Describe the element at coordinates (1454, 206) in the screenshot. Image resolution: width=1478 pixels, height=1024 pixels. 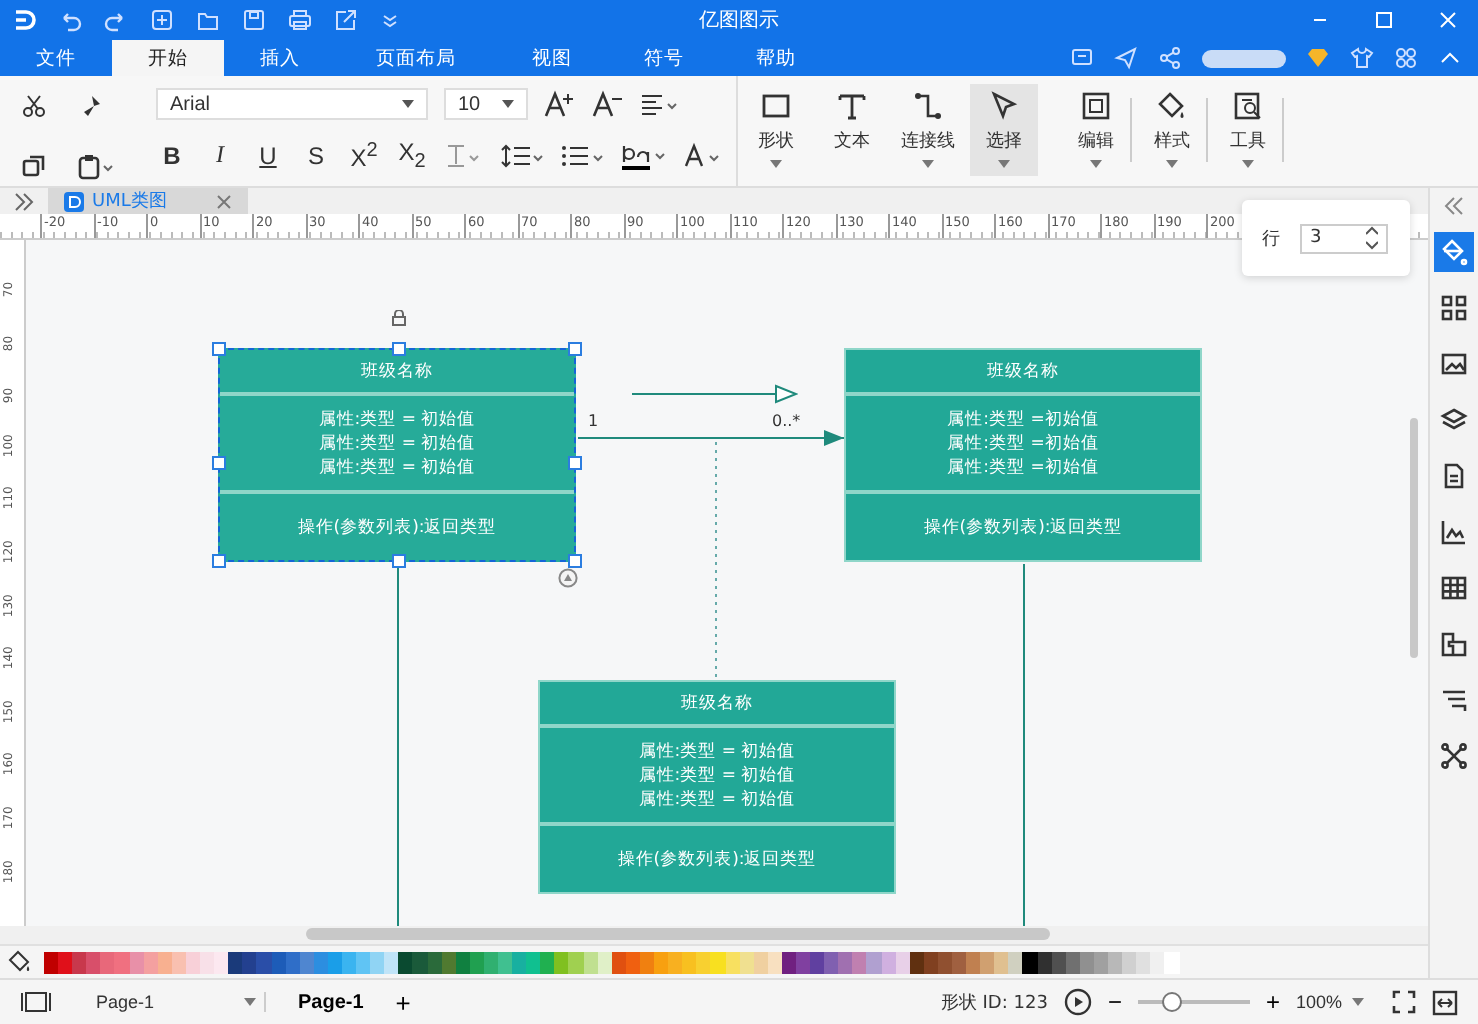
I see `collapse-panel-icon` at that location.